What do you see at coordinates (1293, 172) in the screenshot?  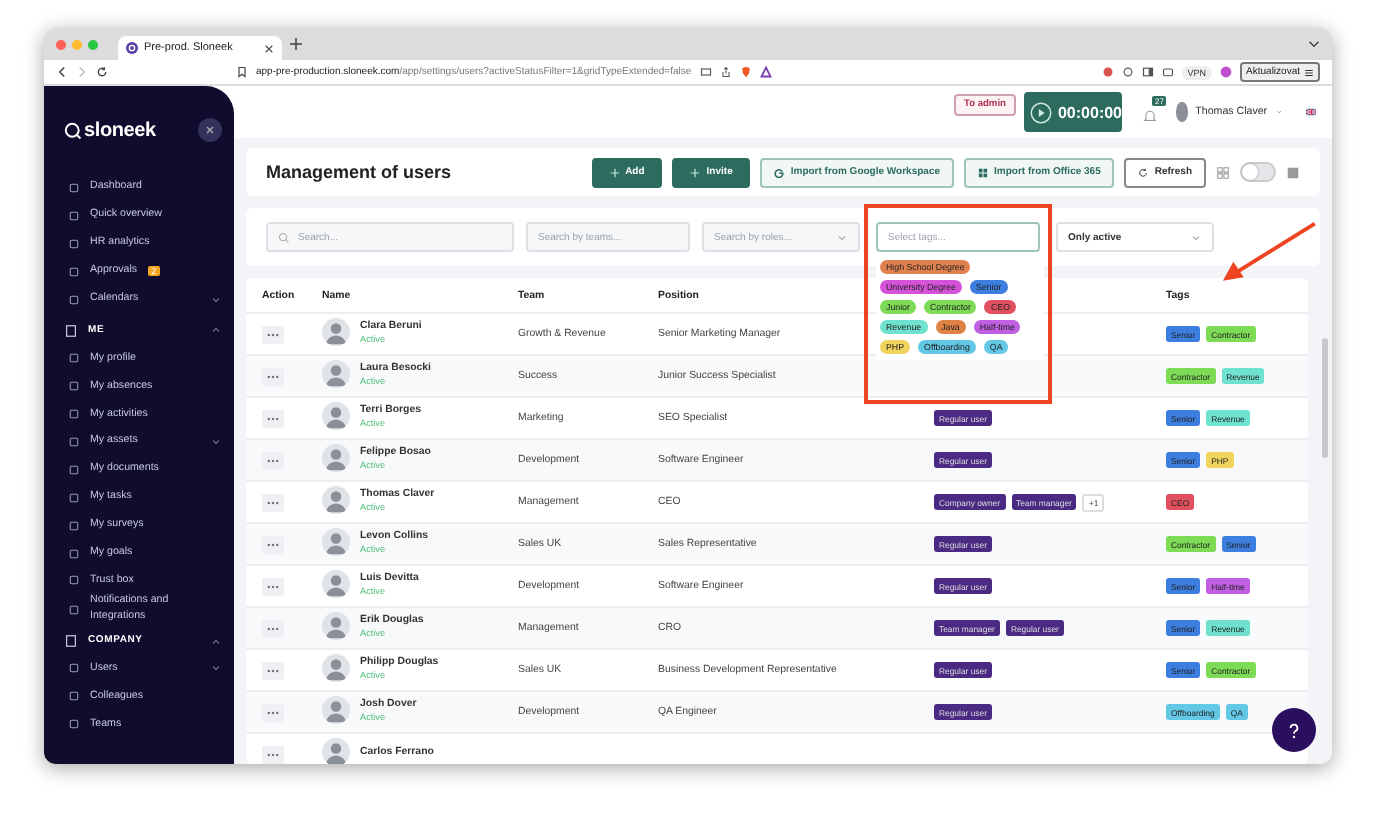 I see `list-view-icon` at bounding box center [1293, 172].